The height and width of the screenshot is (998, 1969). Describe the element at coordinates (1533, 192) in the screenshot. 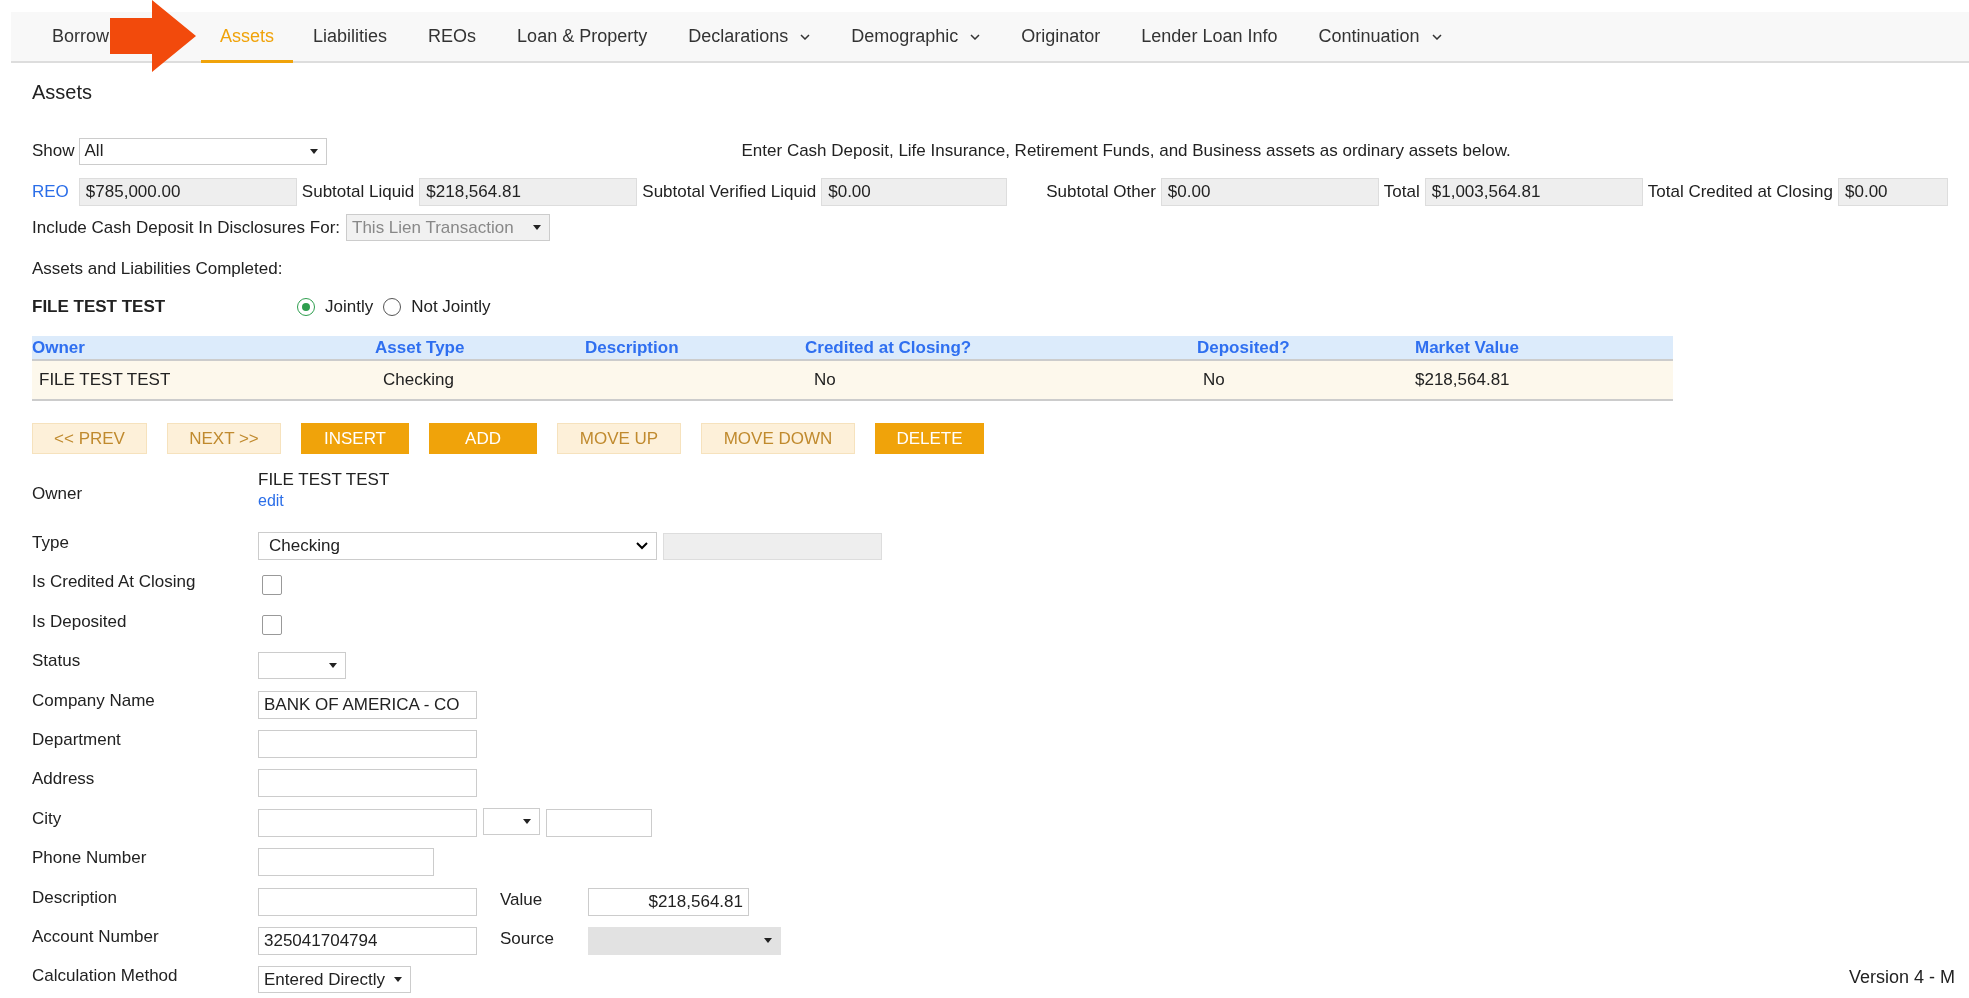

I see `readonly-field: $1,003,564.81` at that location.